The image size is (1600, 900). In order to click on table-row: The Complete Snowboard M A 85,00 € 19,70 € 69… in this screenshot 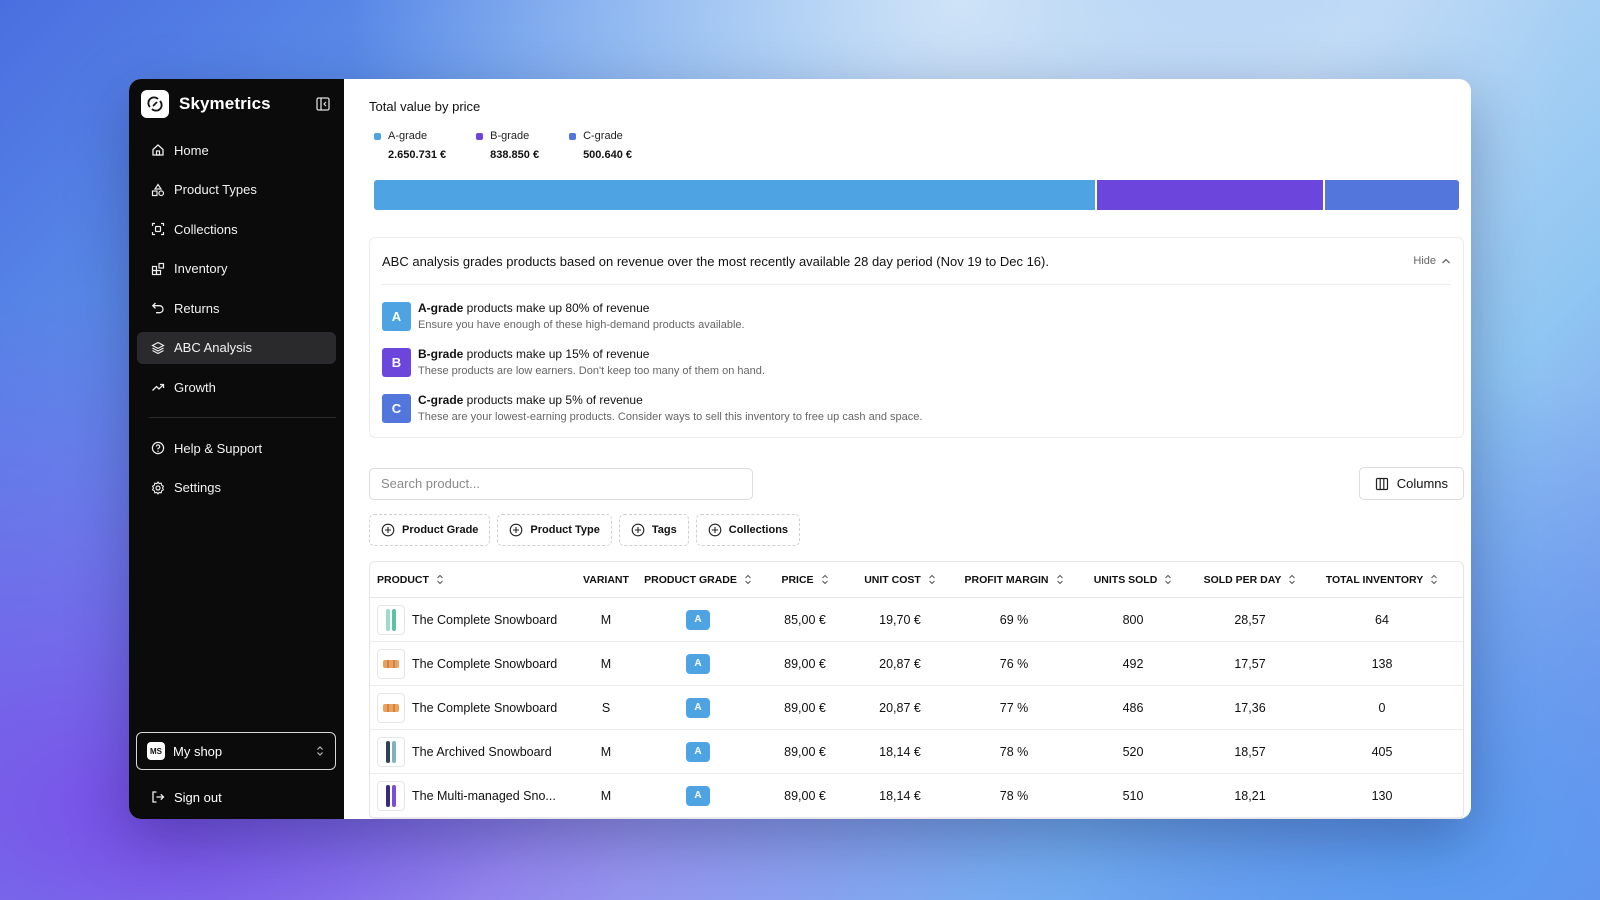, I will do `click(916, 620)`.